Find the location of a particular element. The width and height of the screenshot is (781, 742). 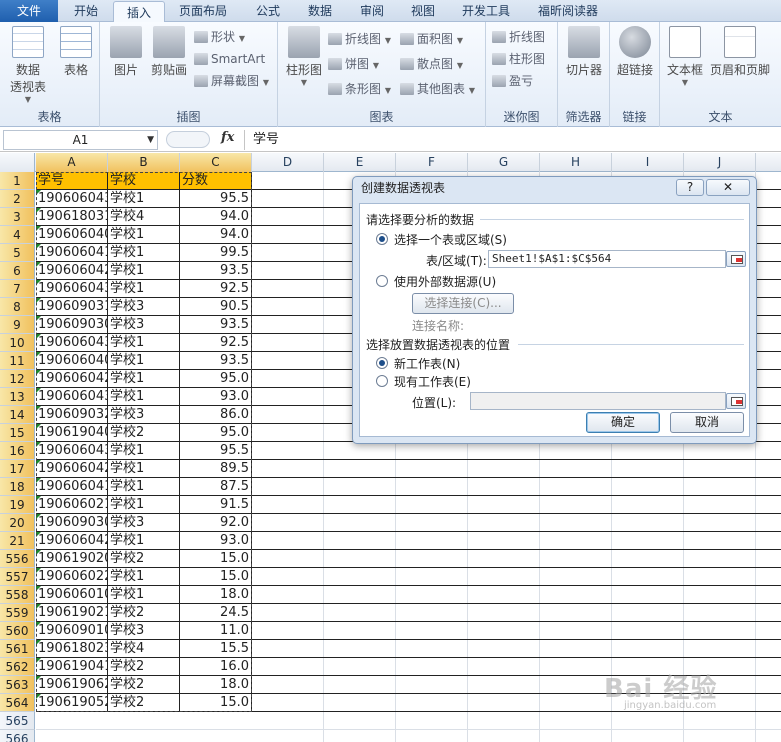

cell-a: 190619052 is located at coordinates (72, 702).